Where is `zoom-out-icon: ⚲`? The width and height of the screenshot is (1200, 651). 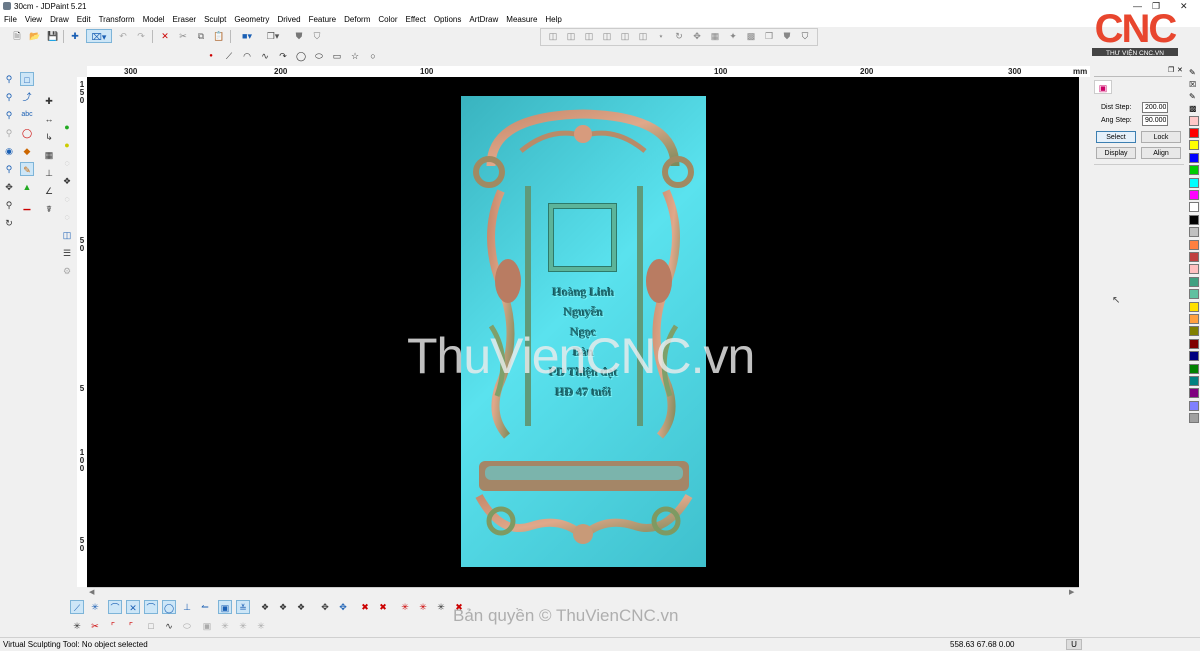 zoom-out-icon: ⚲ is located at coordinates (9, 115).